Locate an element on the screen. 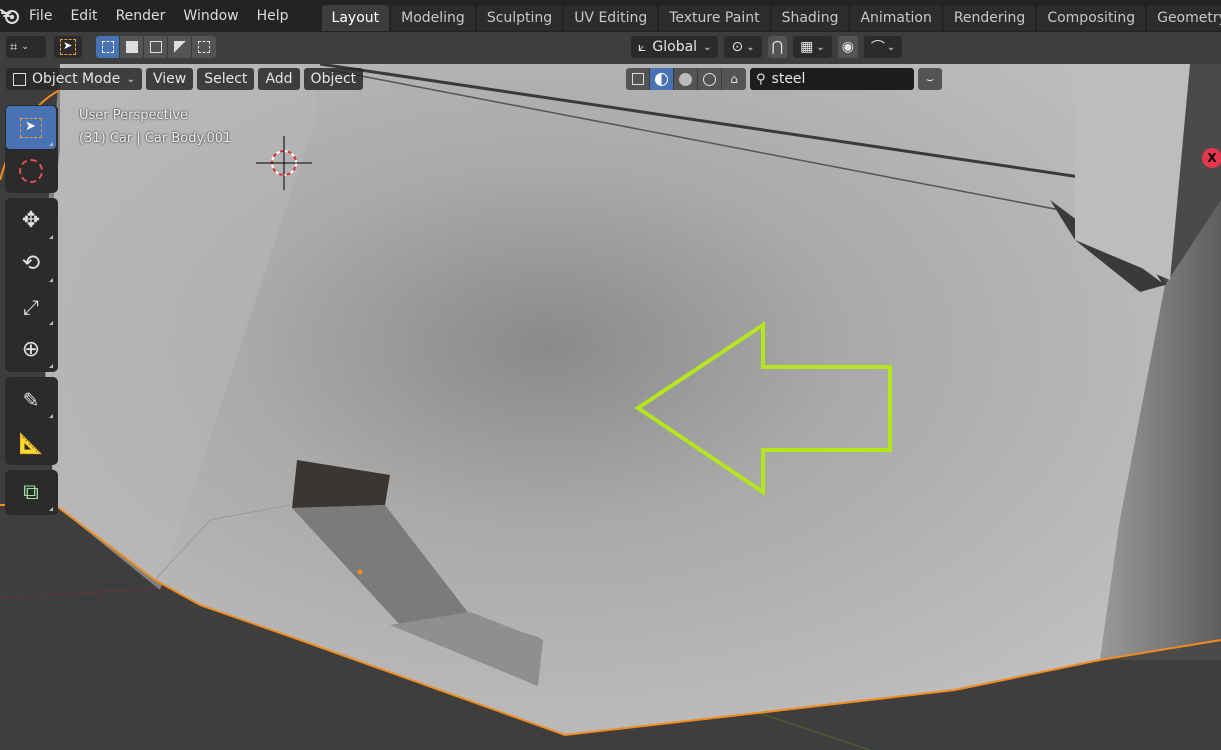 The image size is (1221, 750). rendered-shading-button is located at coordinates (710, 79).